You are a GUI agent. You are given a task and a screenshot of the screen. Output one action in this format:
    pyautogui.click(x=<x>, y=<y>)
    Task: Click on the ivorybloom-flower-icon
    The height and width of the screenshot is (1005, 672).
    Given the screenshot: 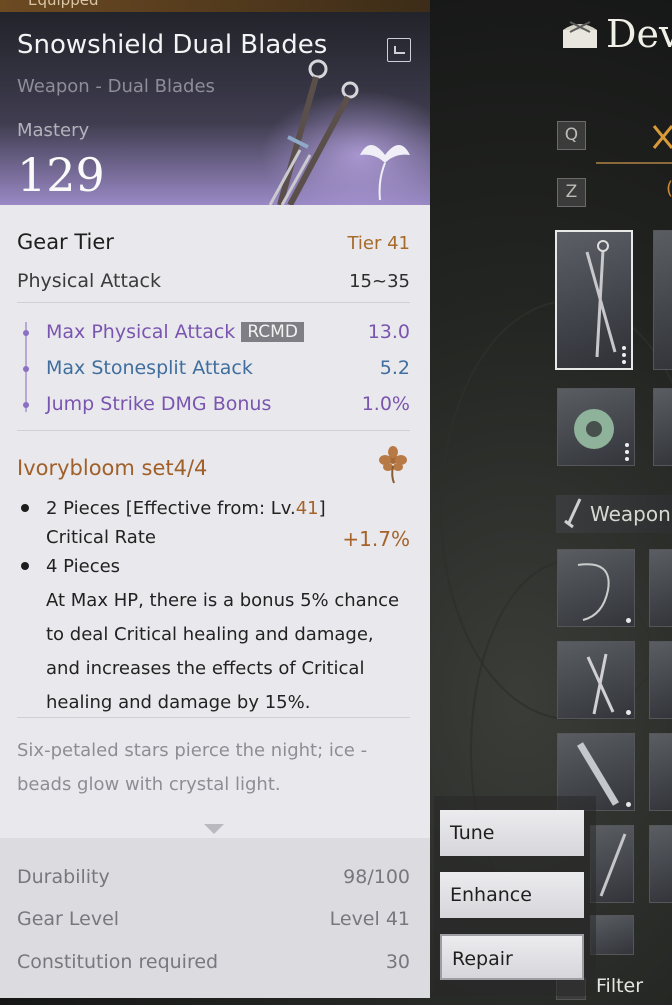 What is the action you would take?
    pyautogui.click(x=393, y=465)
    